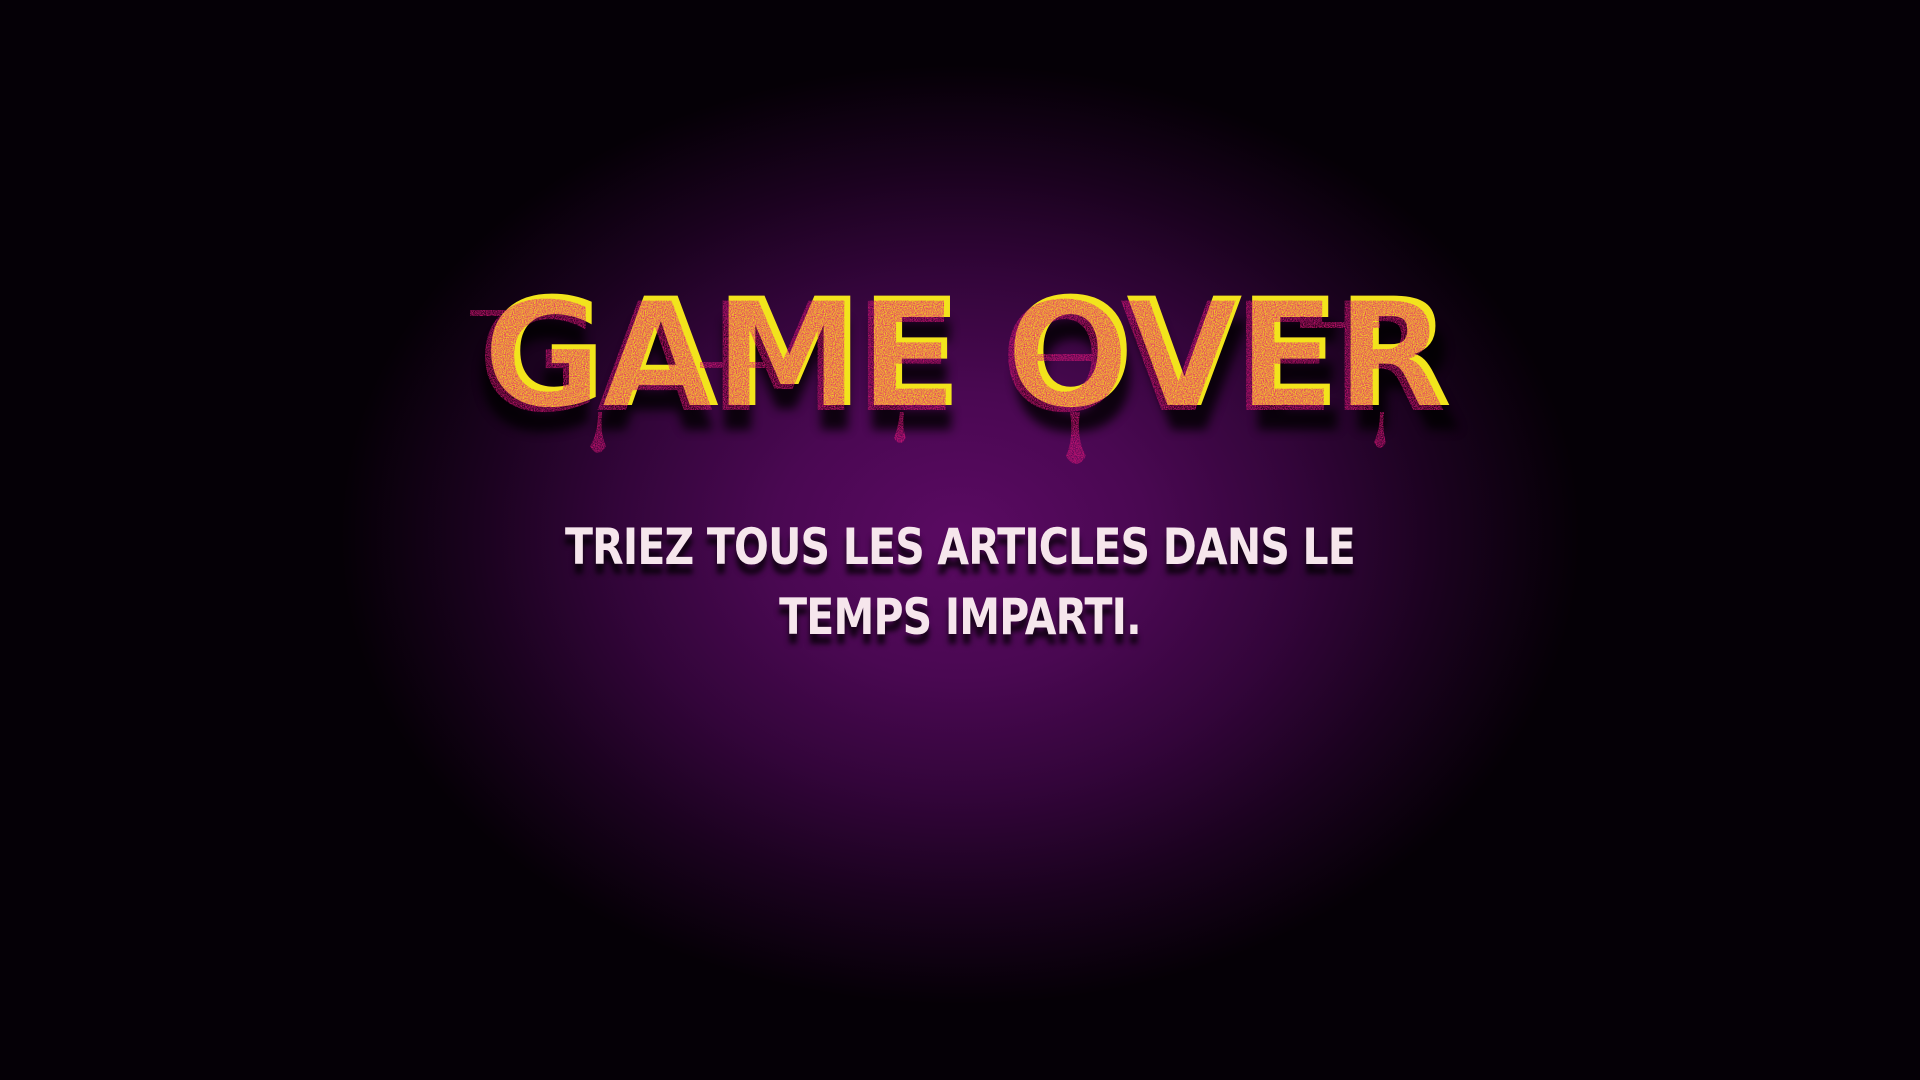 The width and height of the screenshot is (1920, 1080). Describe the element at coordinates (961, 359) in the screenshot. I see `title-main-layer: GAME OVER` at that location.